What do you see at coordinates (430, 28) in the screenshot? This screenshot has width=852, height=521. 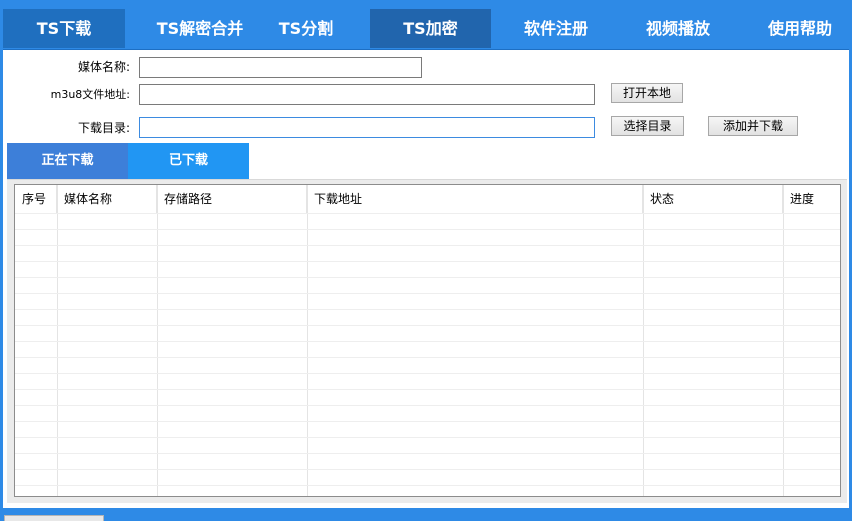 I see `tab-ts-encrypt: TS加密` at bounding box center [430, 28].